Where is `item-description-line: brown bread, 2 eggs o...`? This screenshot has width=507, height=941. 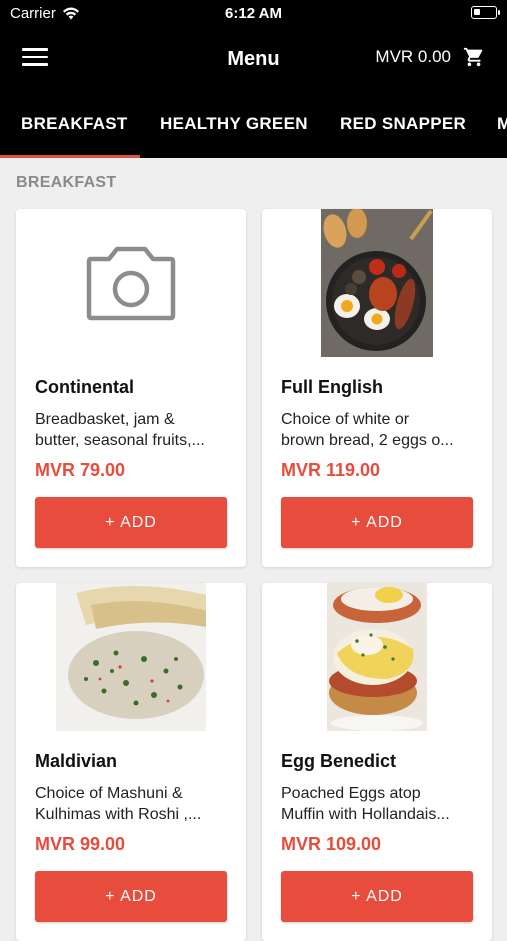
item-description-line: brown bread, 2 eggs o... is located at coordinates (367, 440).